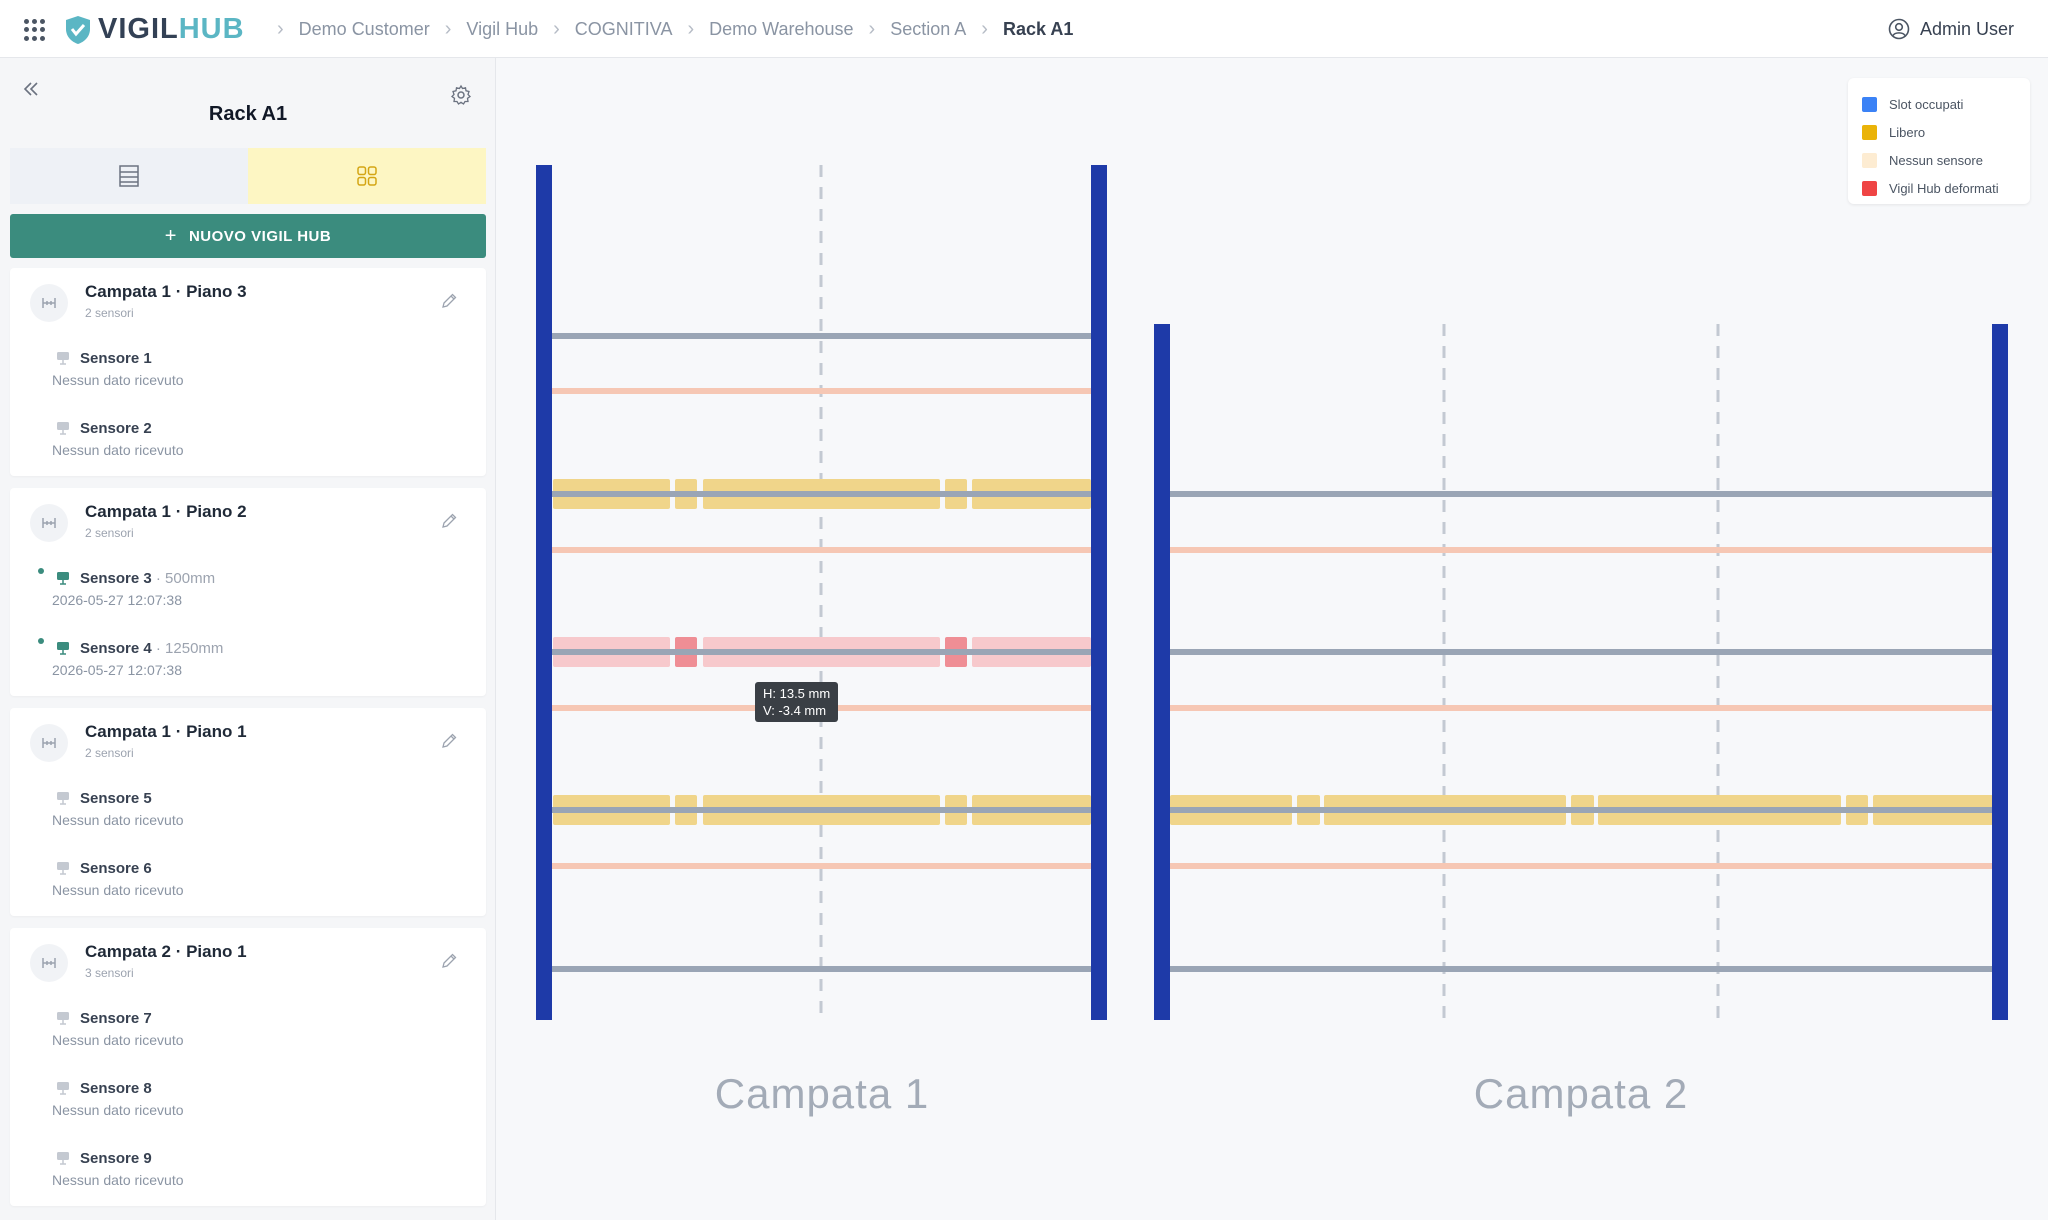 This screenshot has height=1220, width=2048. I want to click on sensor-name: Sensore 9, so click(116, 1158).